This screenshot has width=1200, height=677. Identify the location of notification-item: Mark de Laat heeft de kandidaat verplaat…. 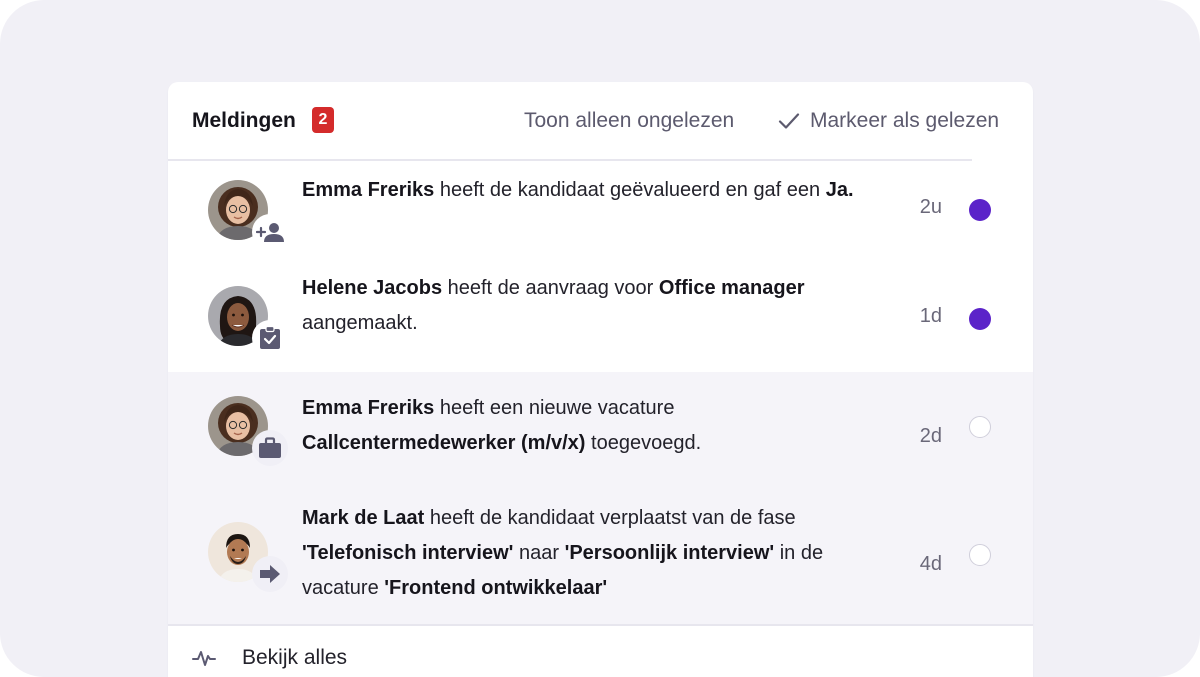
(600, 554).